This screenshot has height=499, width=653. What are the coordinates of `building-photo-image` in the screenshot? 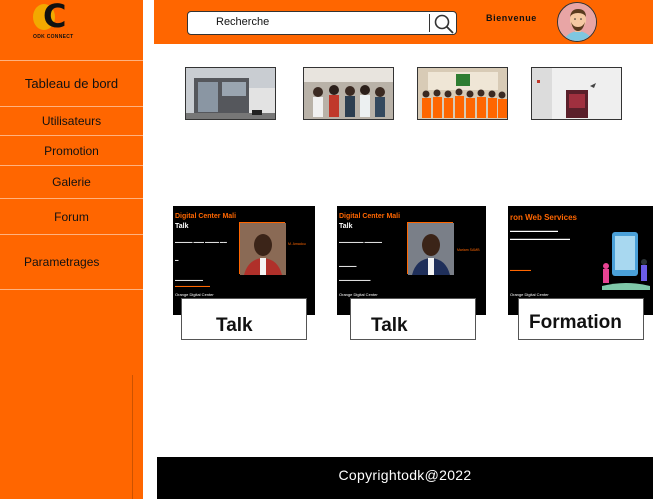 It's located at (230, 93).